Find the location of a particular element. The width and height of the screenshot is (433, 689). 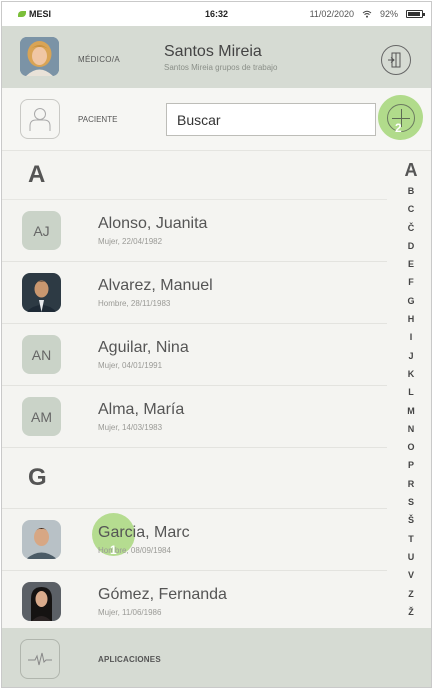

patient-info: Mujer, 11/06/1986 is located at coordinates (130, 612).